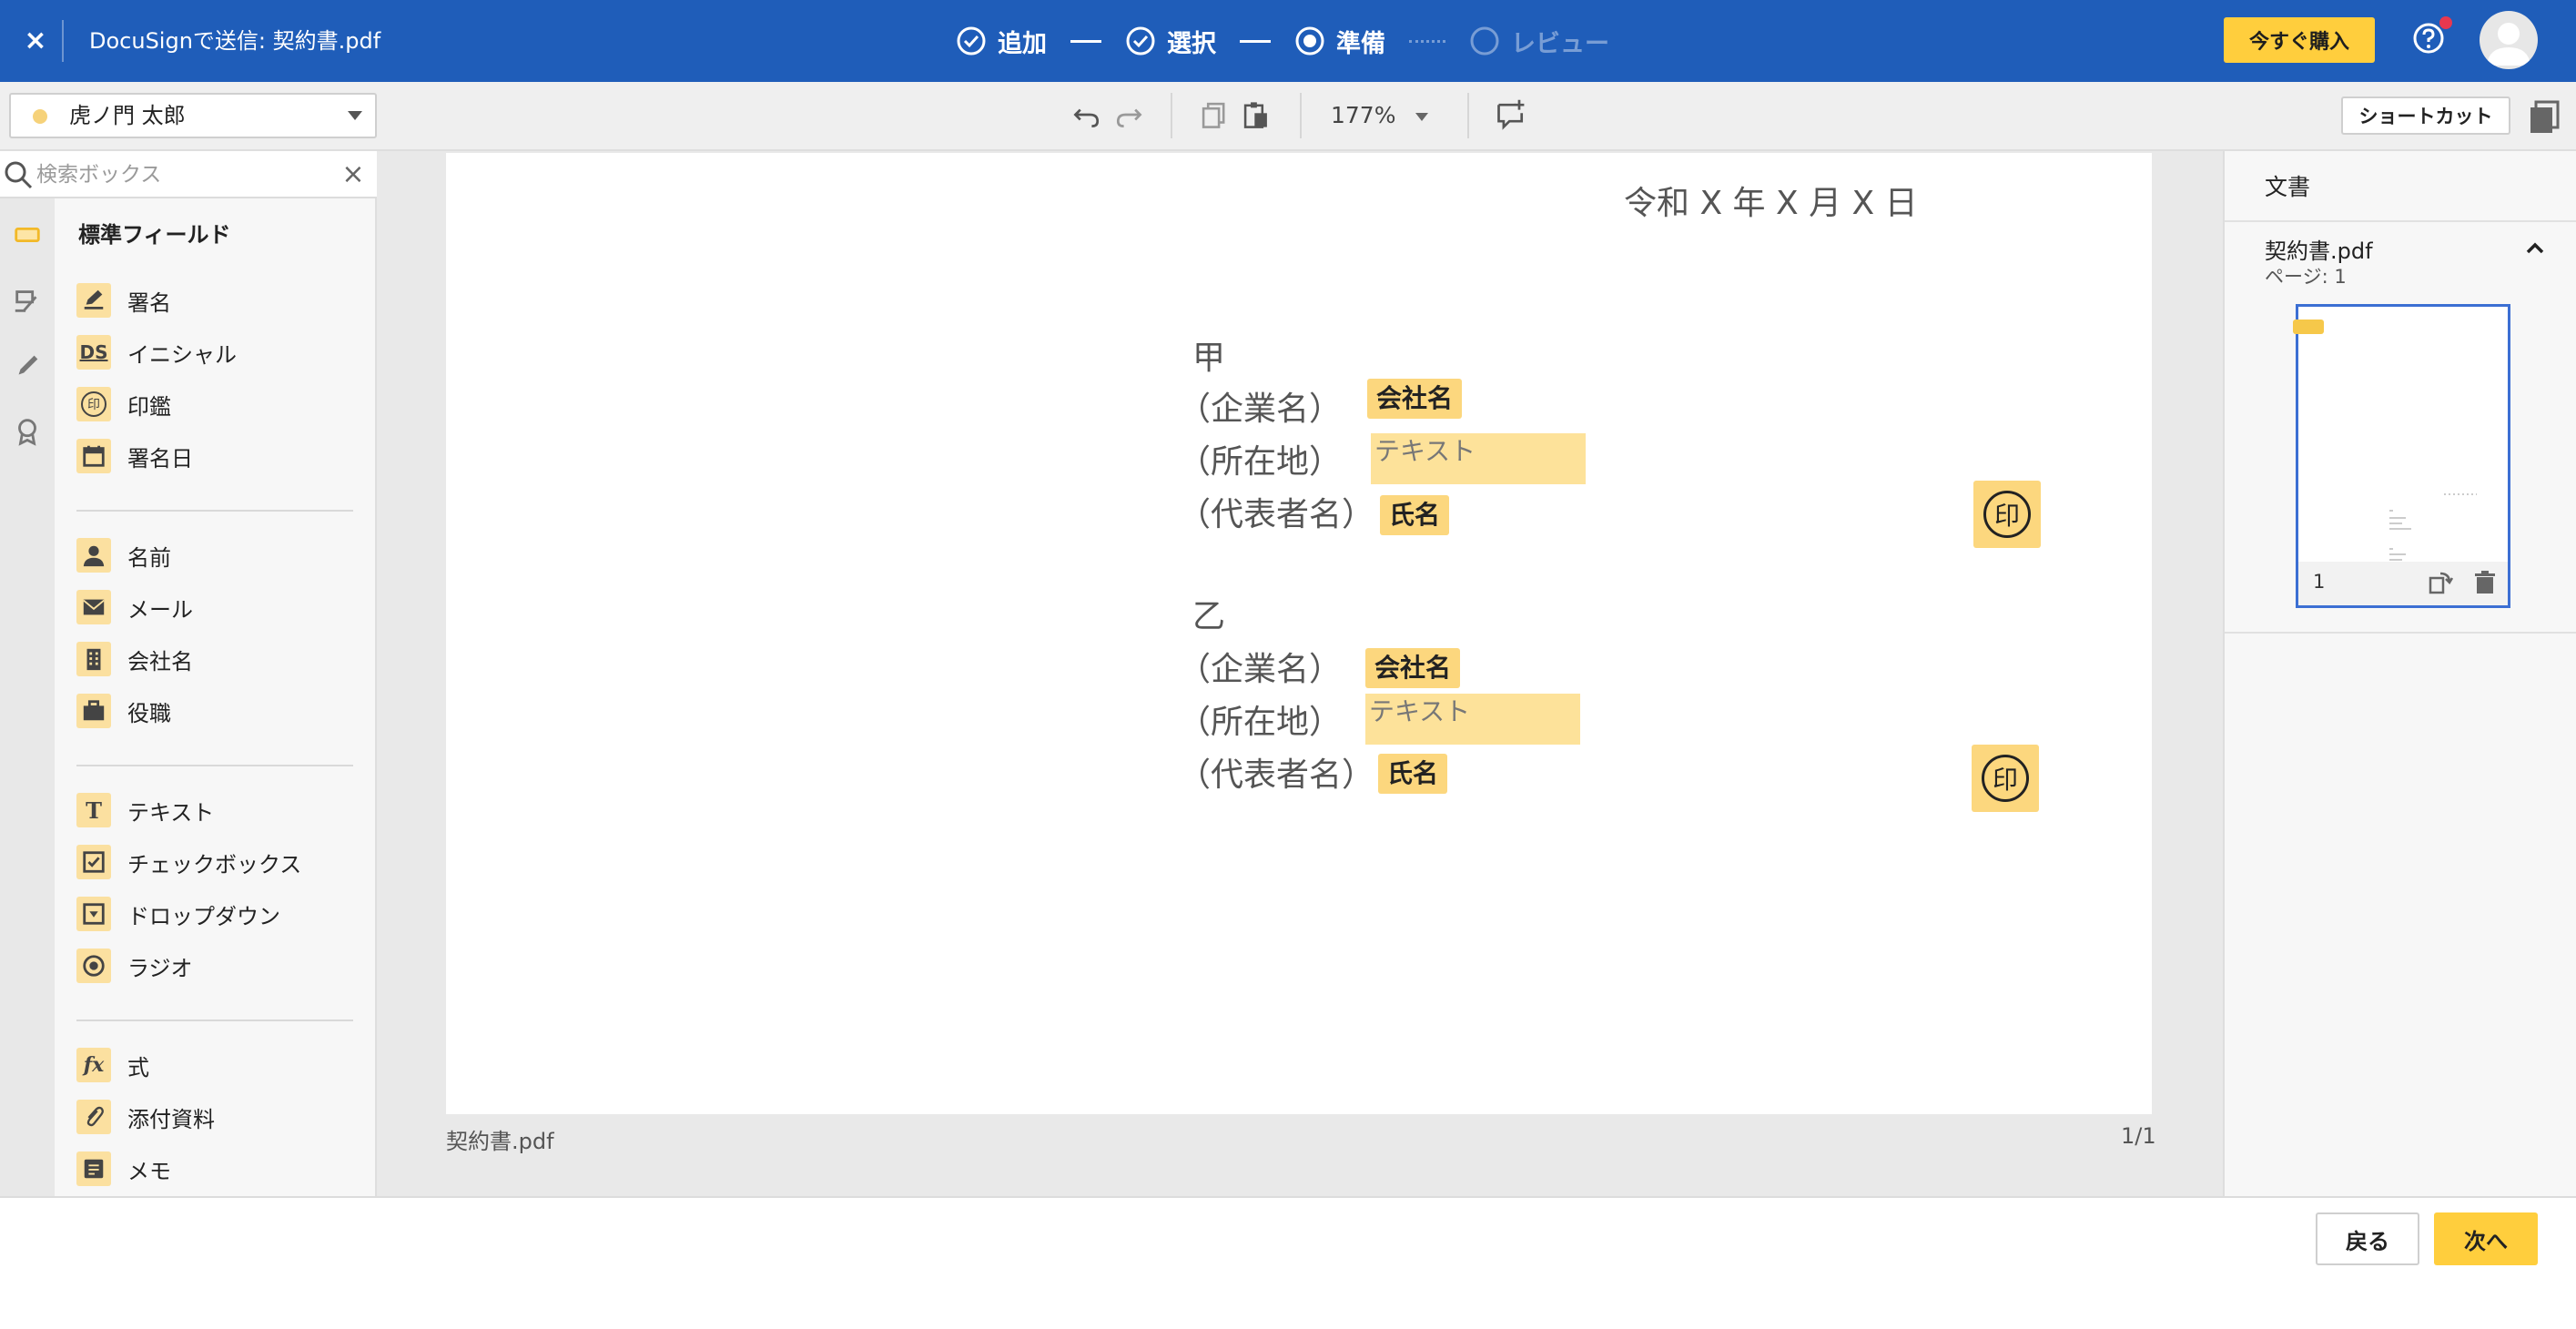  Describe the element at coordinates (1360, 44) in the screenshot. I see `step-prepare-label: 準備` at that location.